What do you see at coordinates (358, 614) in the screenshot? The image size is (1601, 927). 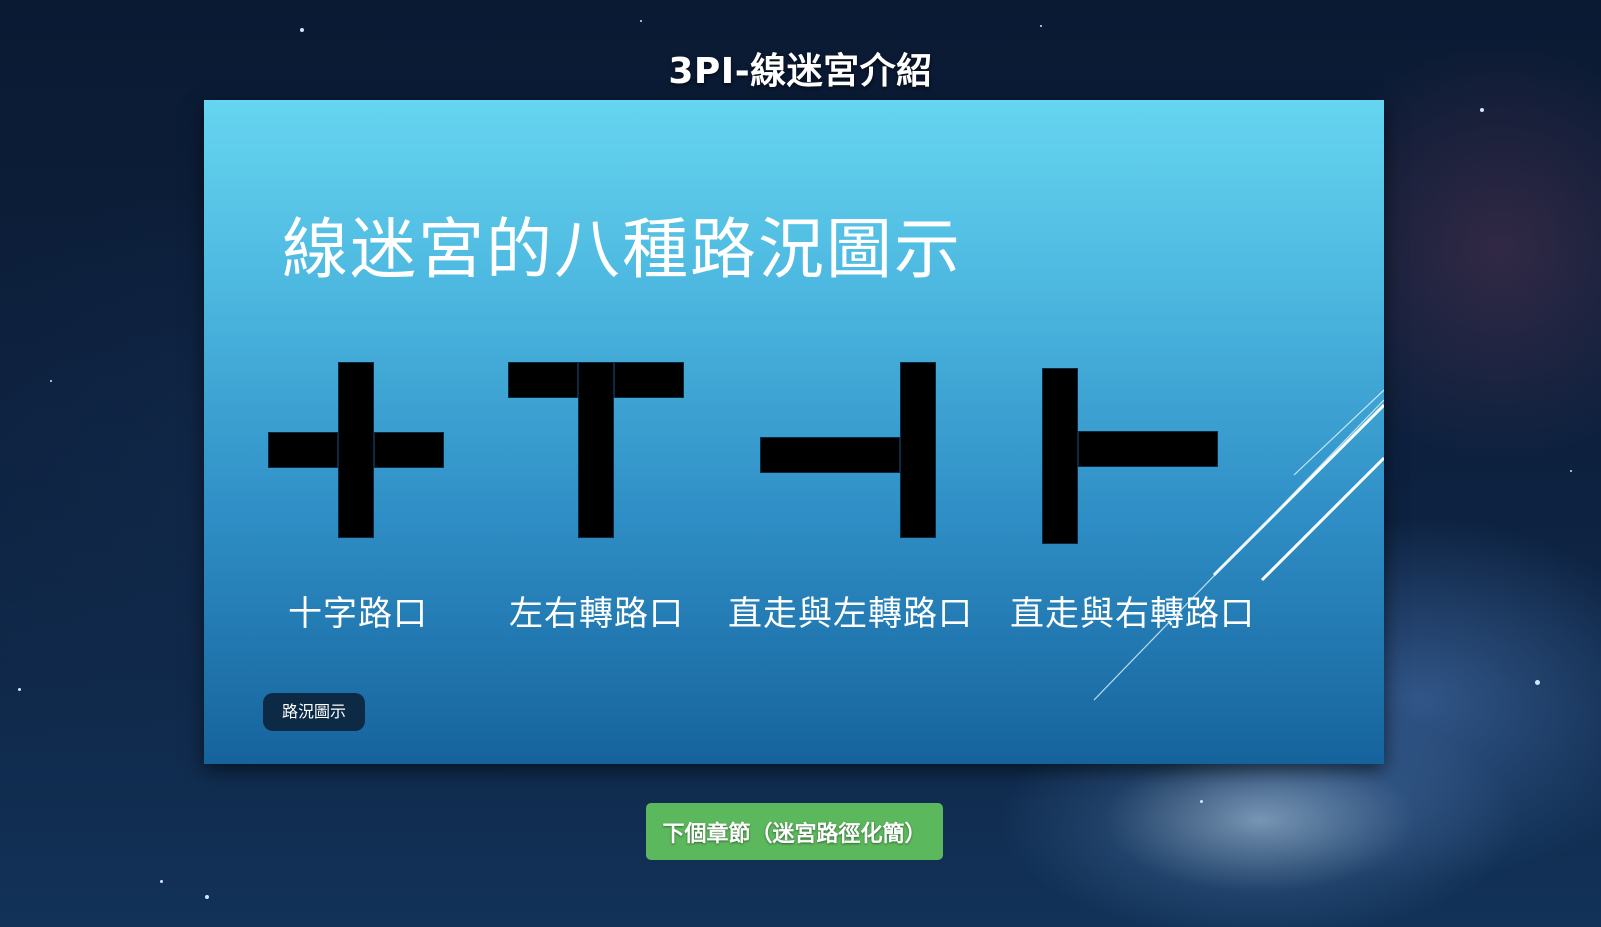 I see `junction-label-cross: 十字路口` at bounding box center [358, 614].